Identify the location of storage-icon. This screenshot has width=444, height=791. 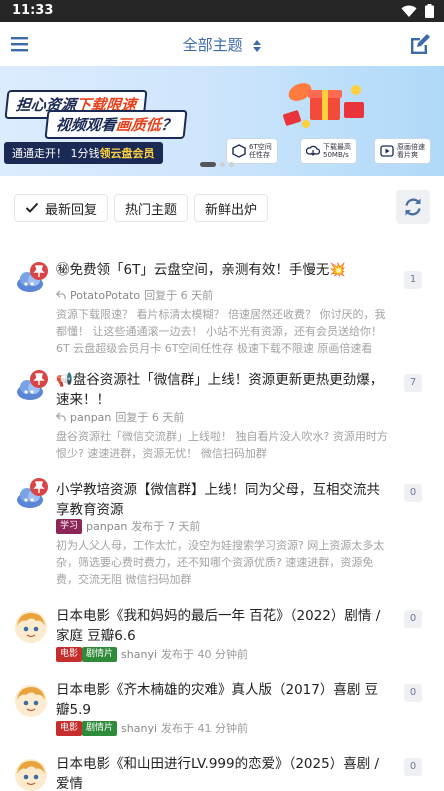
(239, 151).